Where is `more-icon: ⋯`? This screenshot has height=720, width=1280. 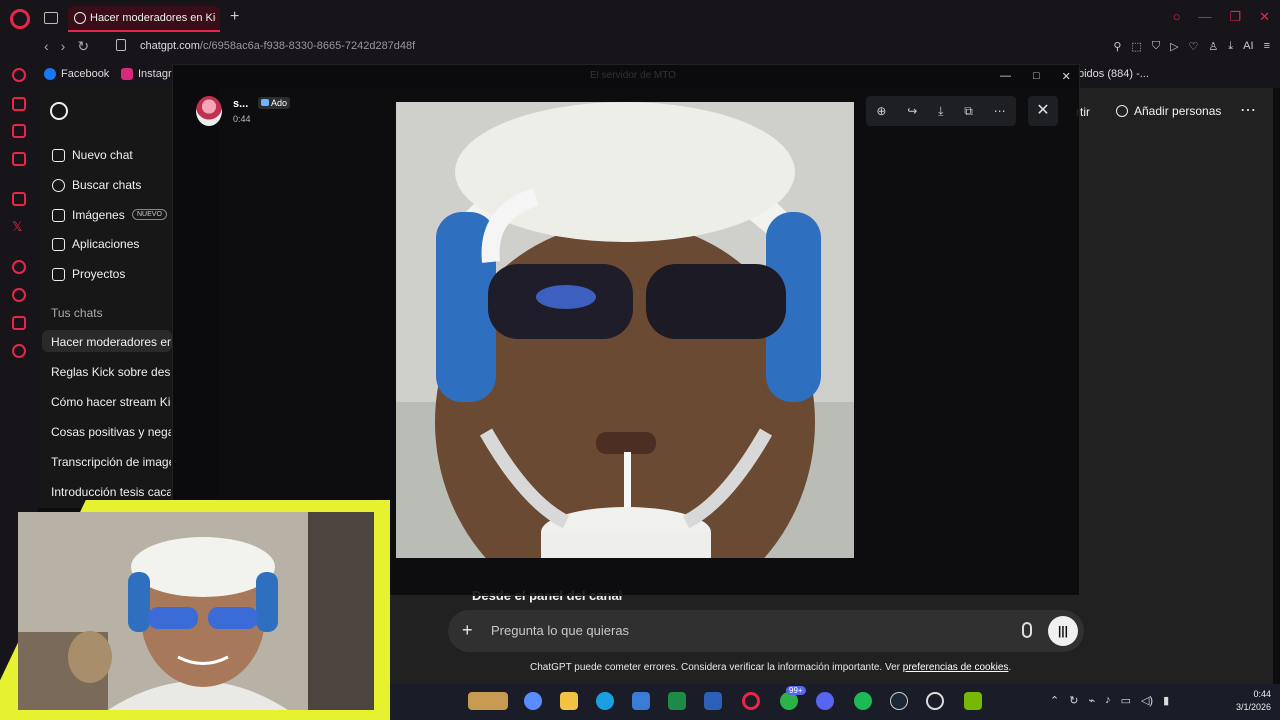 more-icon: ⋯ is located at coordinates (1000, 111).